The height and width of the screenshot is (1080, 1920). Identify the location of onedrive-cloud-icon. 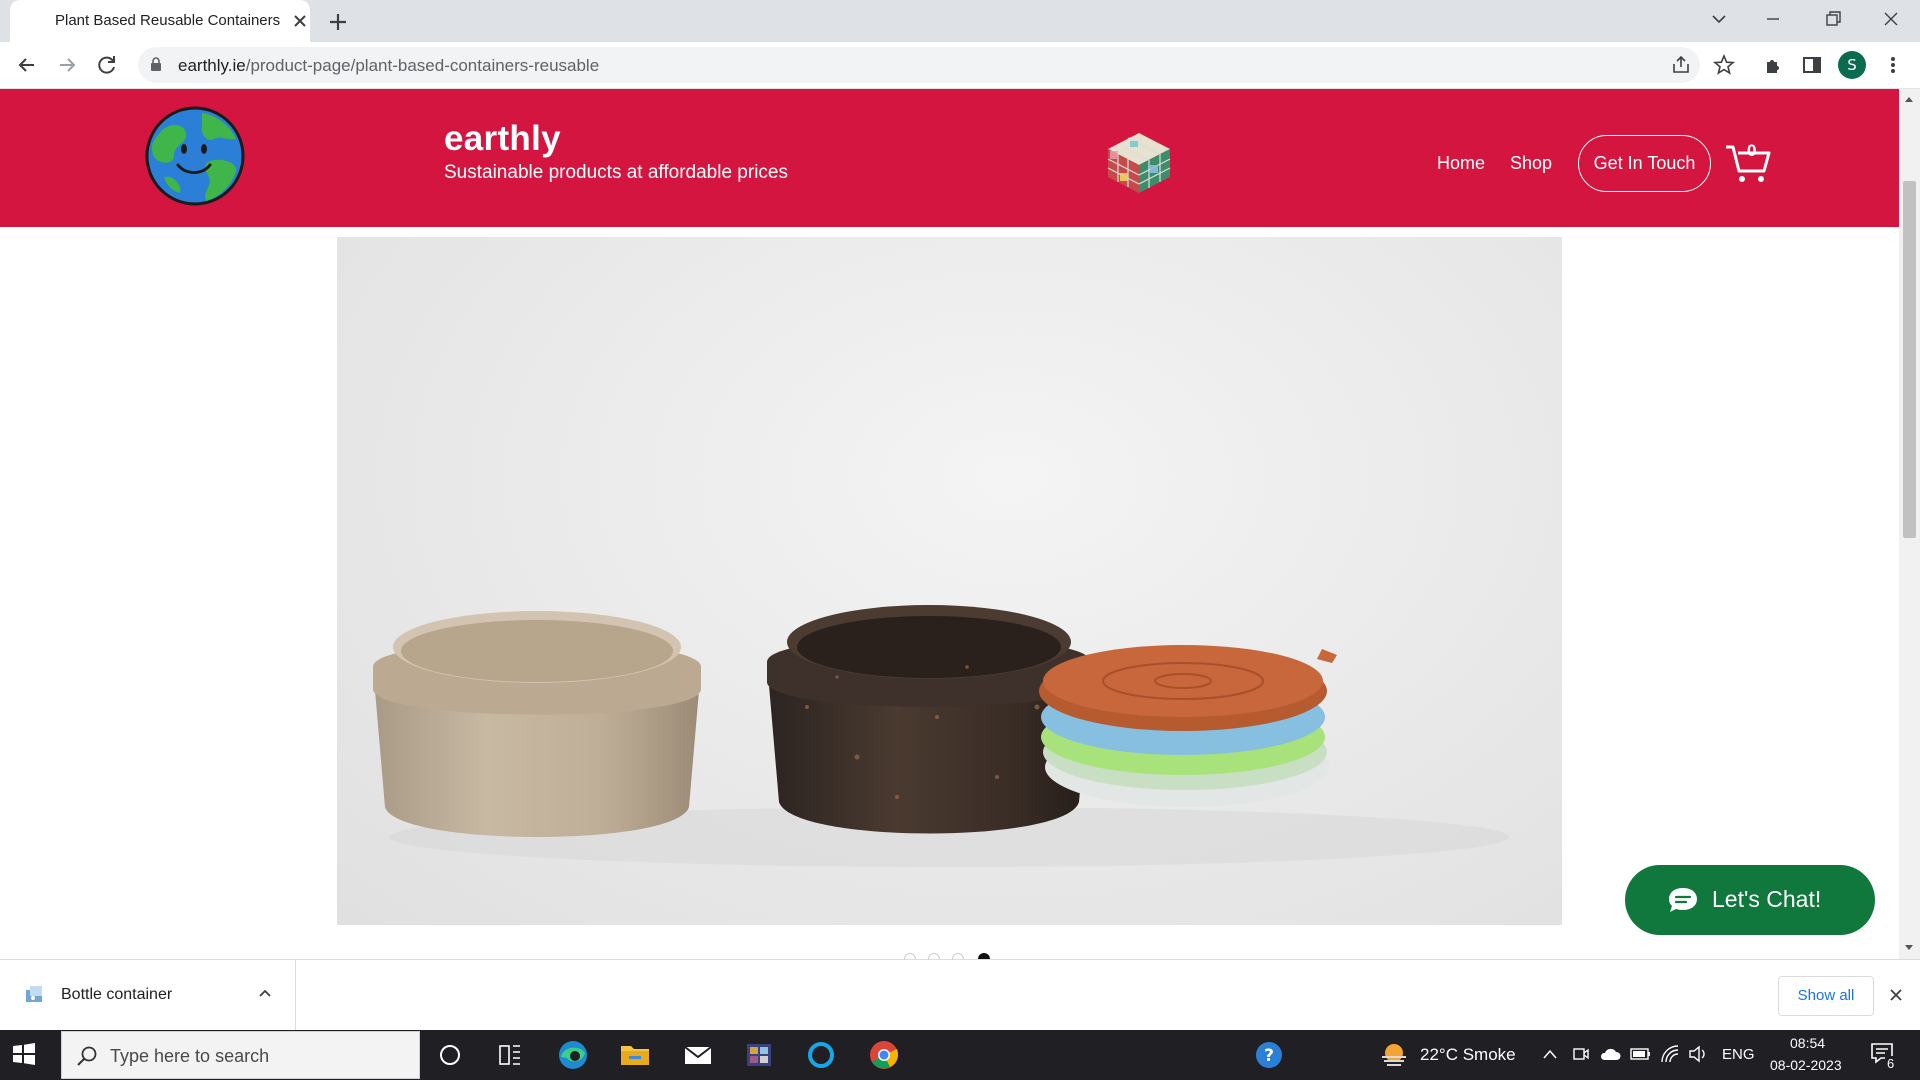
(1610, 1054).